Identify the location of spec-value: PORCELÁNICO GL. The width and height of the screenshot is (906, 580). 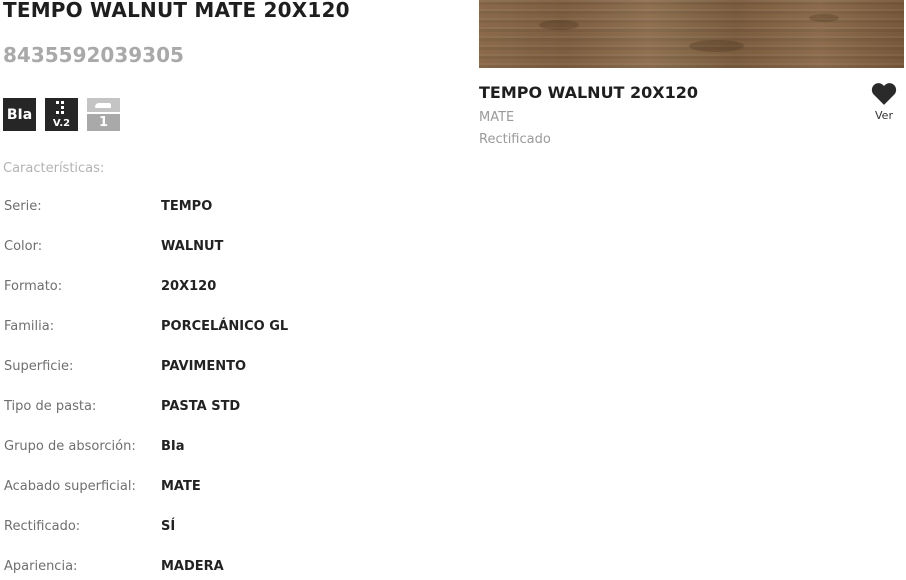
(225, 326).